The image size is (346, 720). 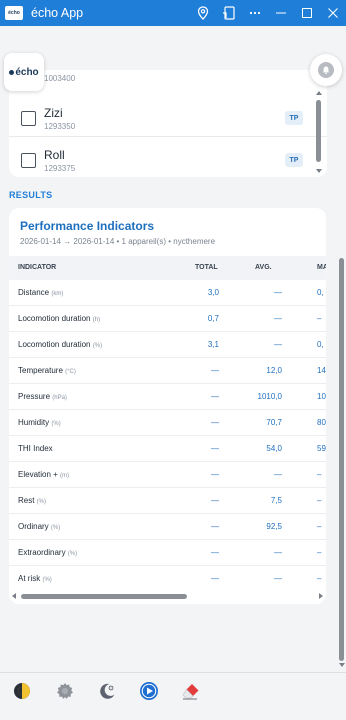 I want to click on max-cell: 80,, so click(x=321, y=422).